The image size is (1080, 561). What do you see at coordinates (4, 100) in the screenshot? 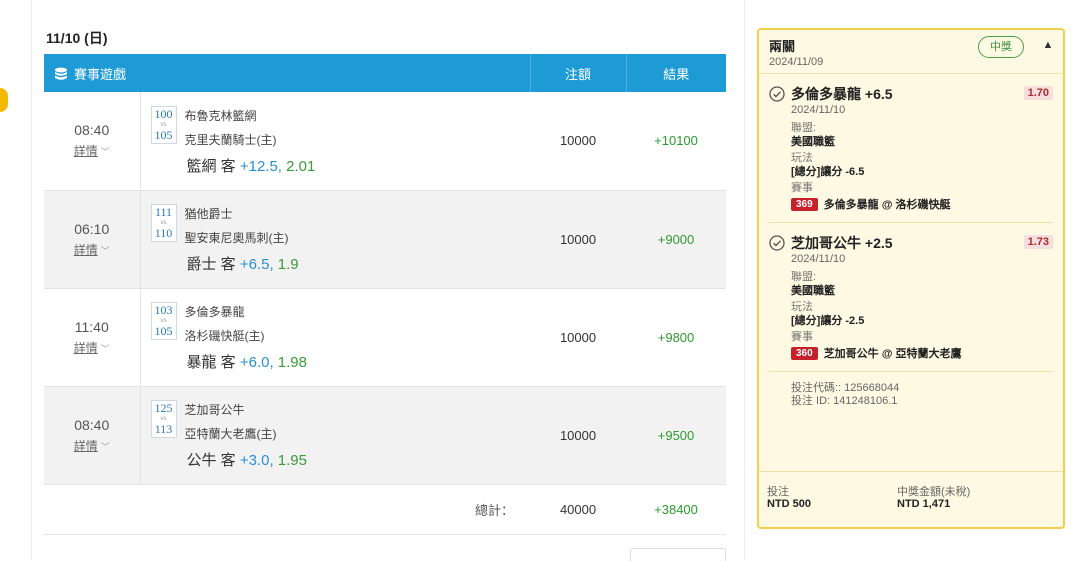
I see `side-toggle-tab` at bounding box center [4, 100].